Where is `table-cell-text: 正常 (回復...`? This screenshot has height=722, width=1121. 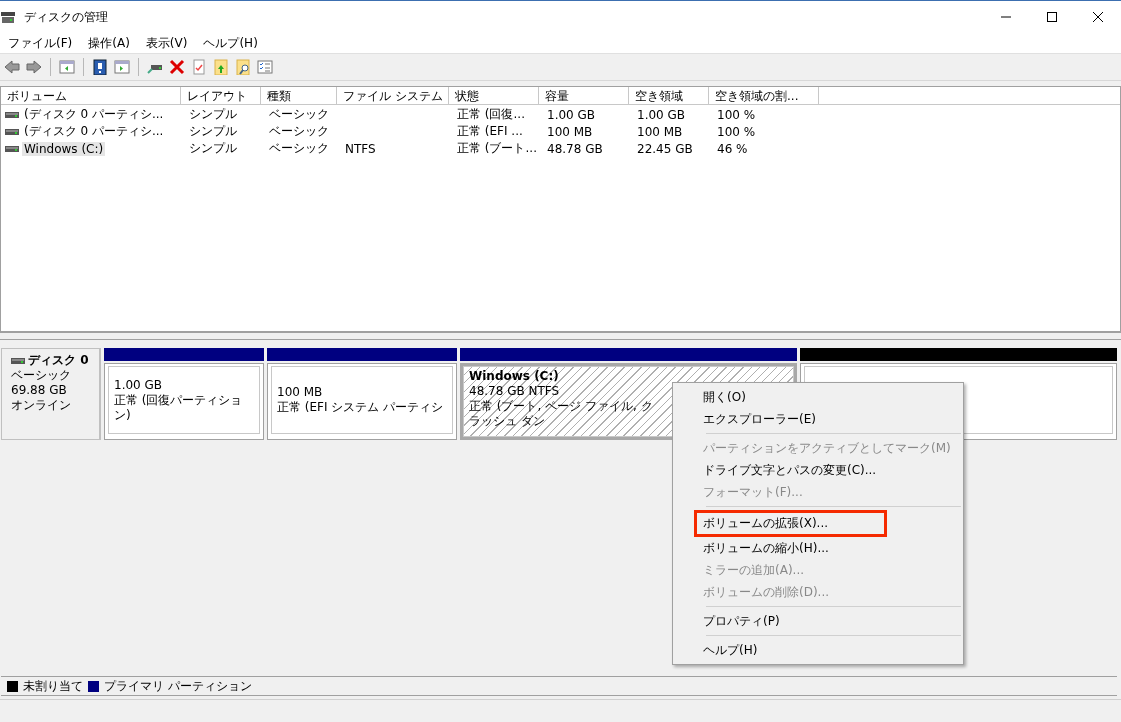
table-cell-text: 正常 (回復... is located at coordinates (491, 114).